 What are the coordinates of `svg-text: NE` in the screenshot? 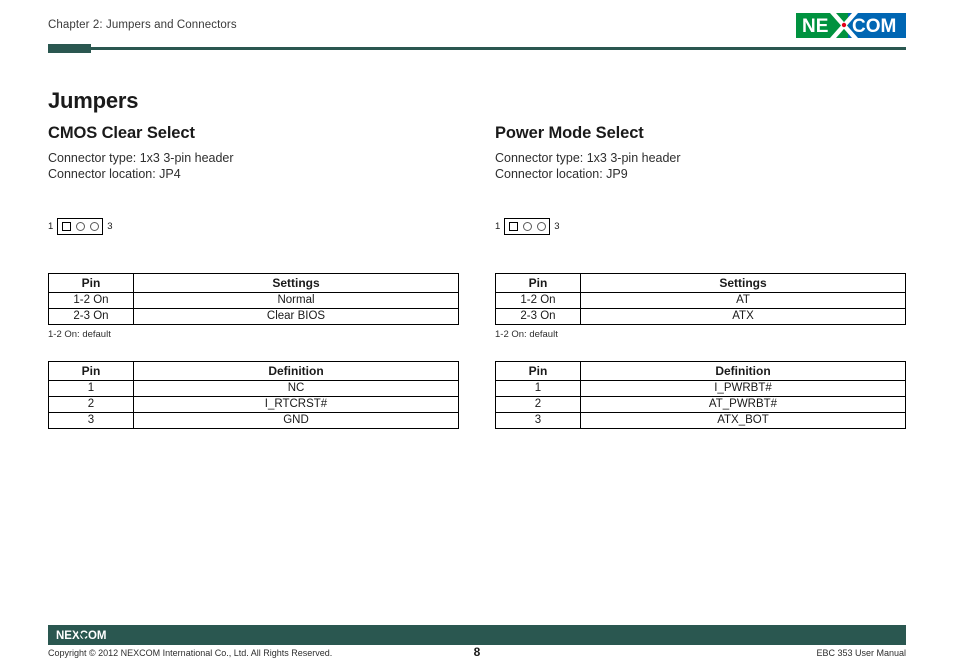 It's located at (815, 26).